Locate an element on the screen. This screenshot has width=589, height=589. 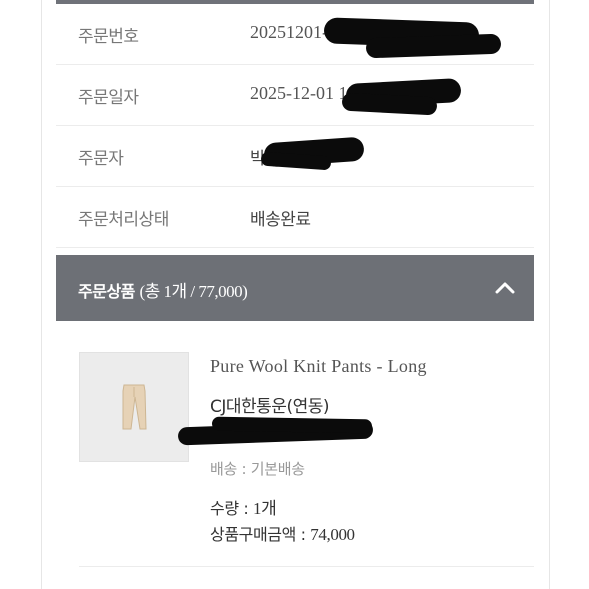
order-status-row: 주문처리상태 배송완료 is located at coordinates (295, 217).